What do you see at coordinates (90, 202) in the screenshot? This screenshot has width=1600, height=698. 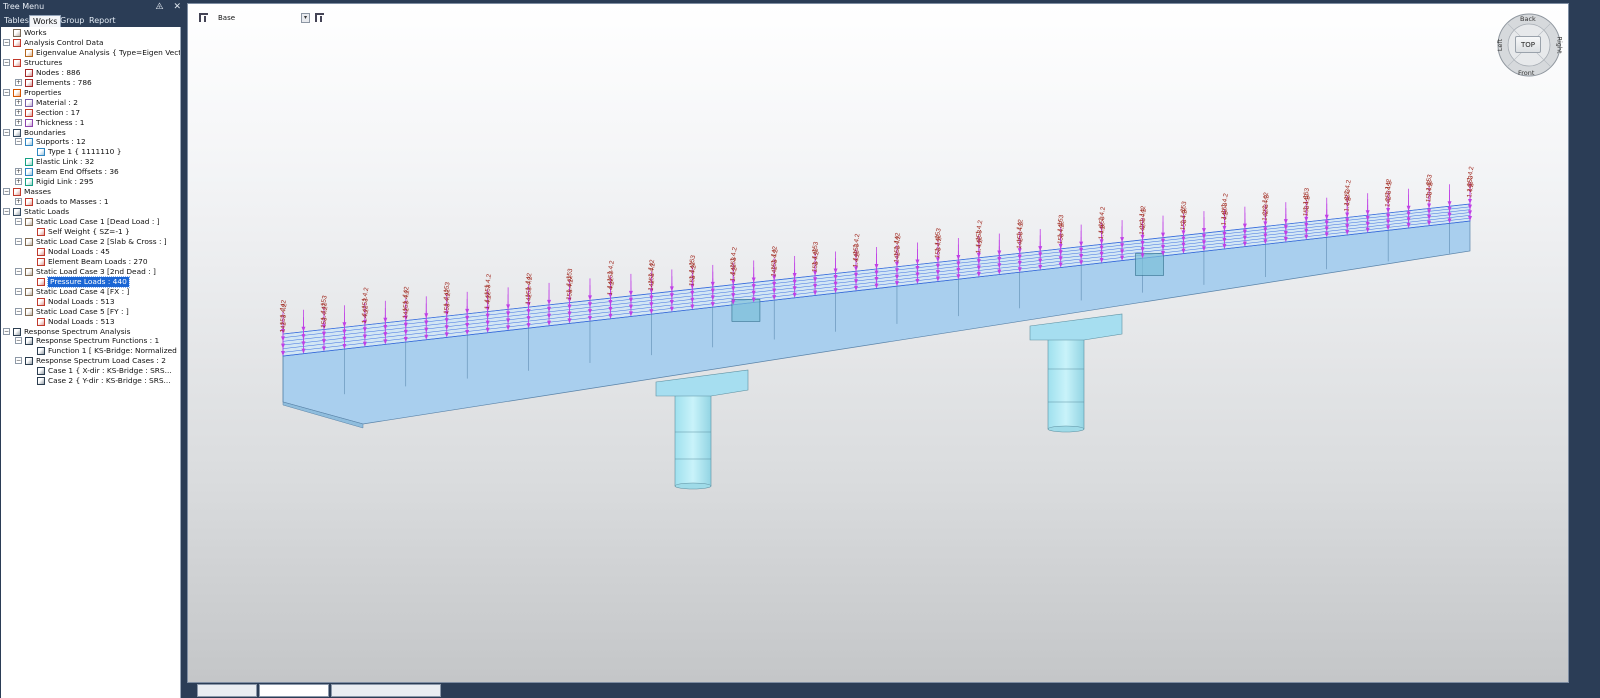 I see `tree-item: + Loads to Masses : 1` at bounding box center [90, 202].